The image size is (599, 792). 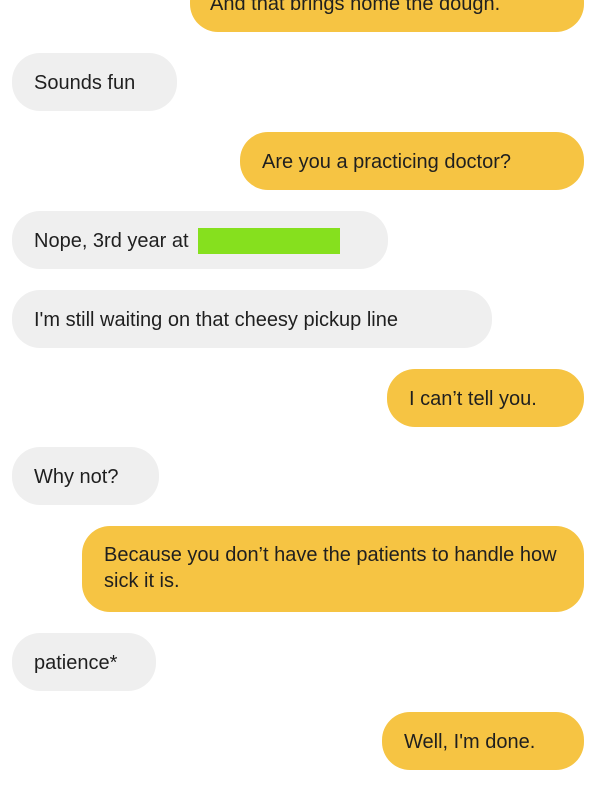 I want to click on sent-message: Well, I'm done., so click(x=483, y=741).